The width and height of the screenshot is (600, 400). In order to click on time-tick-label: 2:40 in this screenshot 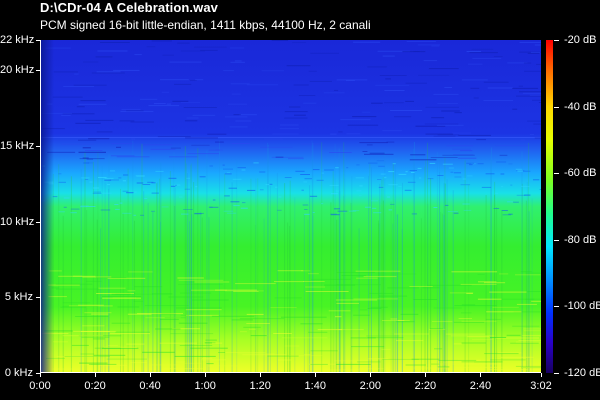, I will do `click(480, 386)`.